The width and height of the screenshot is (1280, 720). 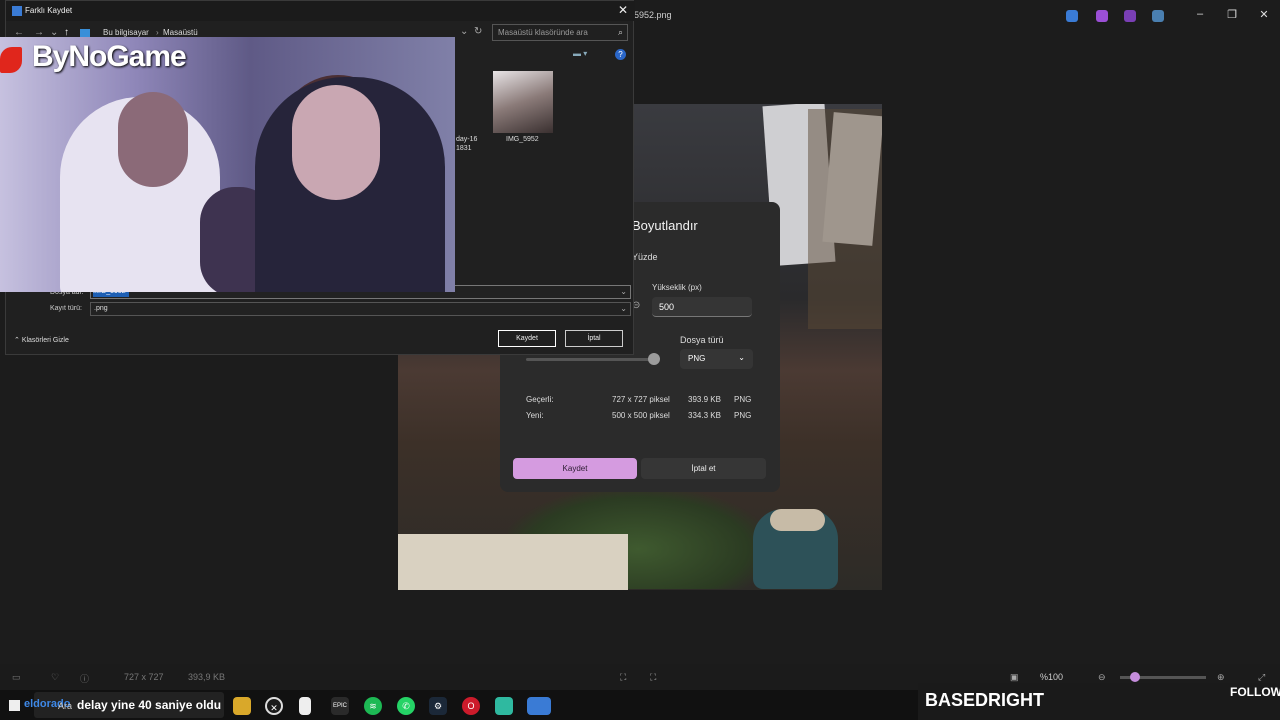 I want to click on search-placeholder: Masaüstü klasöründe ara, so click(x=543, y=32).